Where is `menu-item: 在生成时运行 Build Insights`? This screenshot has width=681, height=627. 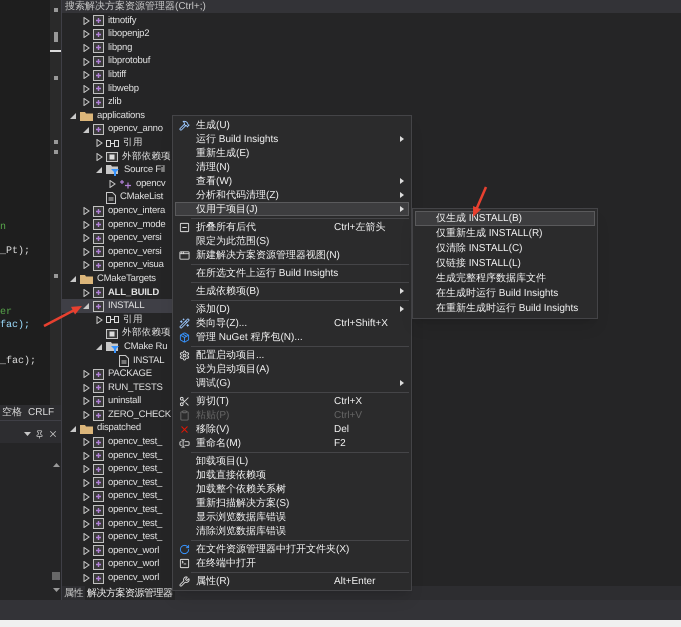
menu-item: 在生成时运行 Build Insights is located at coordinates (505, 293).